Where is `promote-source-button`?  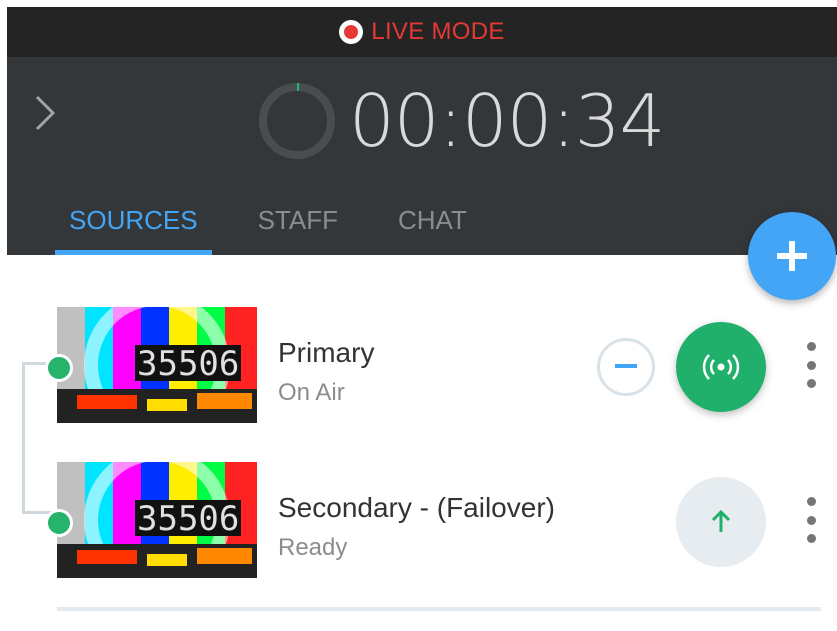
promote-source-button is located at coordinates (721, 522).